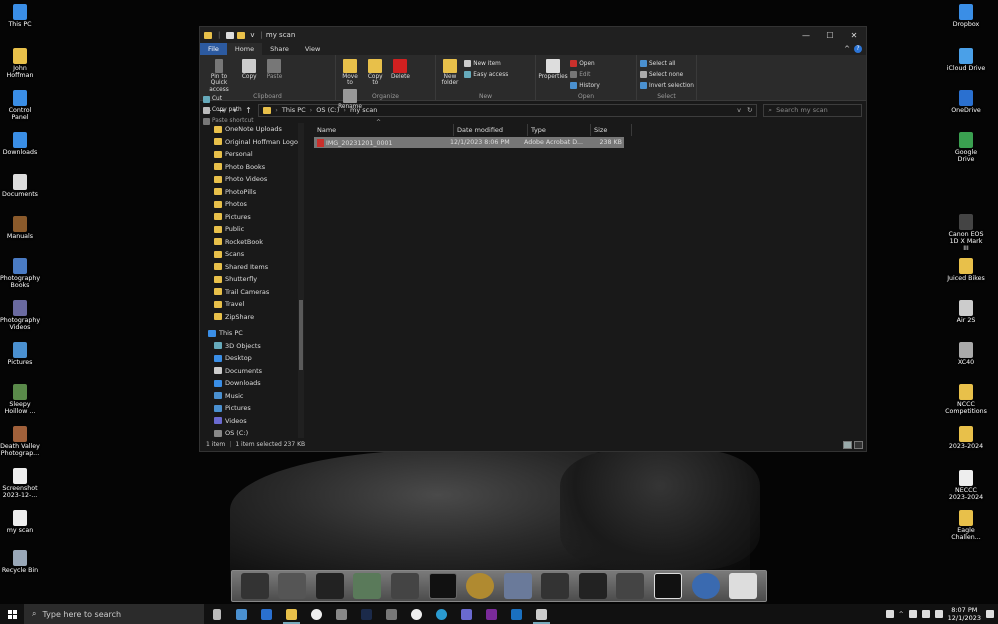  What do you see at coordinates (749, 110) in the screenshot?
I see `refresh-icon: ↻` at bounding box center [749, 110].